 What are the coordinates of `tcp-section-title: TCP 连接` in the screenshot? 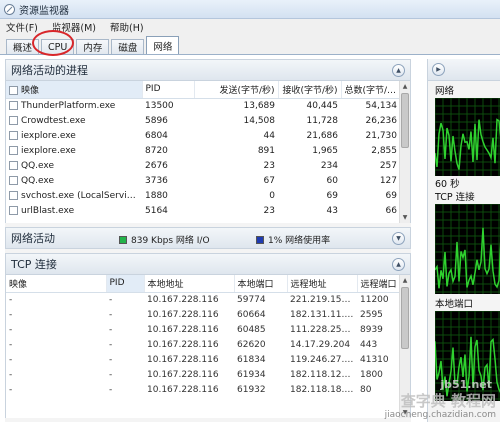 It's located at (34, 264).